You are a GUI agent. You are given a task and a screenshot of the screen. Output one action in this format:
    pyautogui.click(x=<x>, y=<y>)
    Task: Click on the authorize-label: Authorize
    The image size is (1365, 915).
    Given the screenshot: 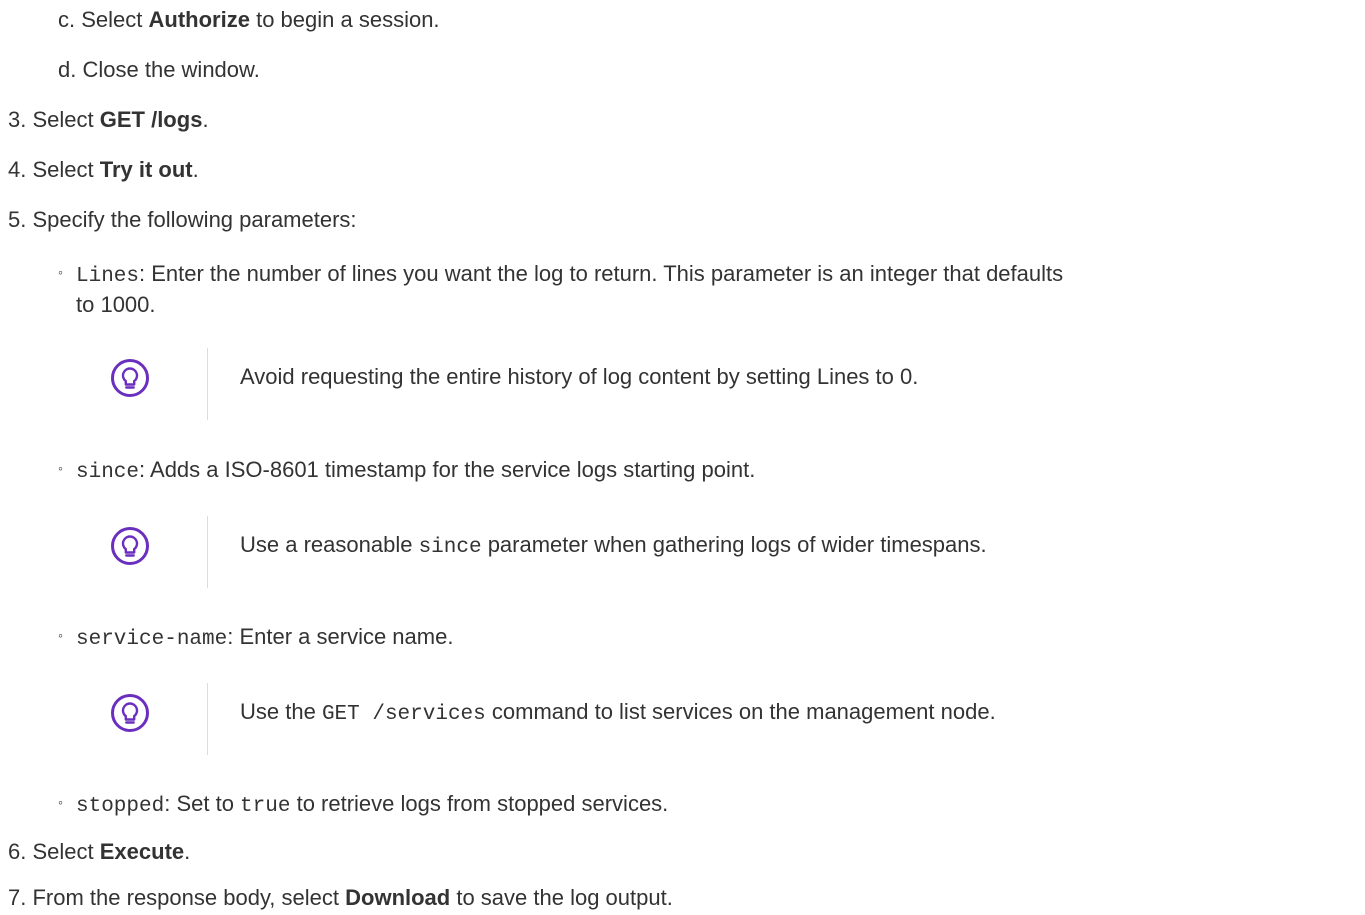 What is the action you would take?
    pyautogui.click(x=199, y=19)
    